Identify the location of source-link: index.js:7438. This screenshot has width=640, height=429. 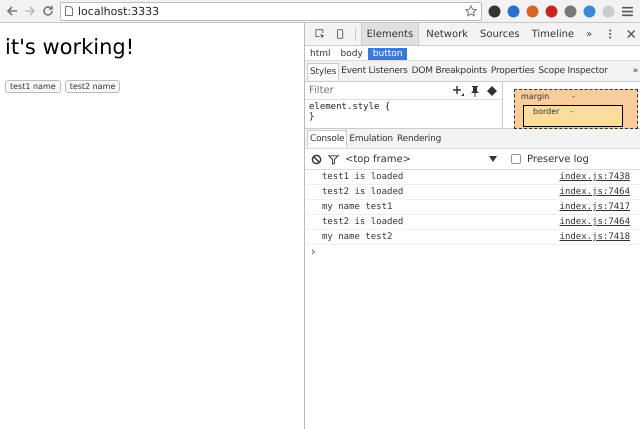
(595, 177).